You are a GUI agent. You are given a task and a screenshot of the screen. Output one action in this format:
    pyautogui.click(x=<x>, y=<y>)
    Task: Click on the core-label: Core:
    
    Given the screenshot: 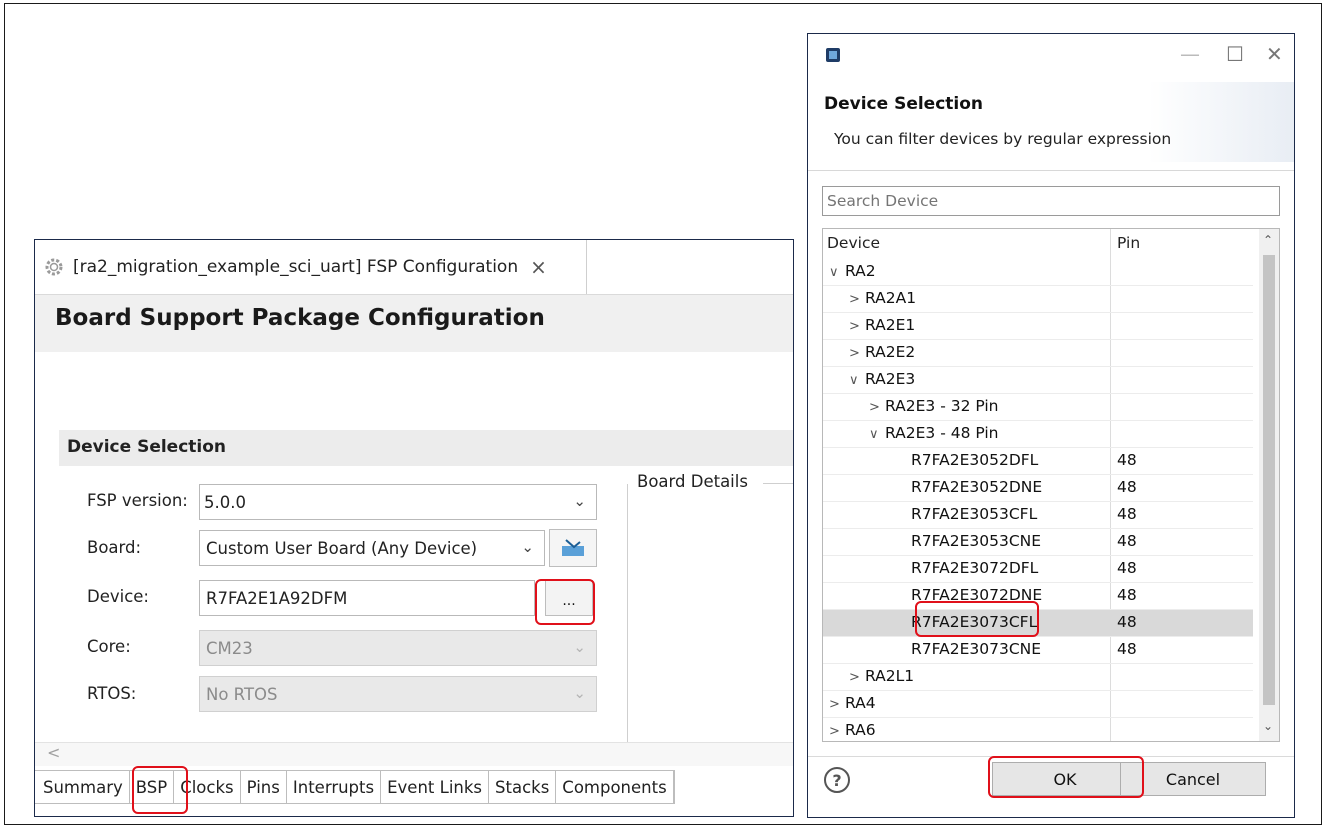 What is the action you would take?
    pyautogui.click(x=109, y=646)
    